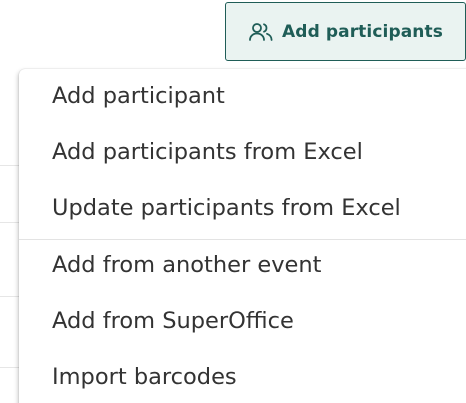  I want to click on add-participants-label: Add participants, so click(362, 31).